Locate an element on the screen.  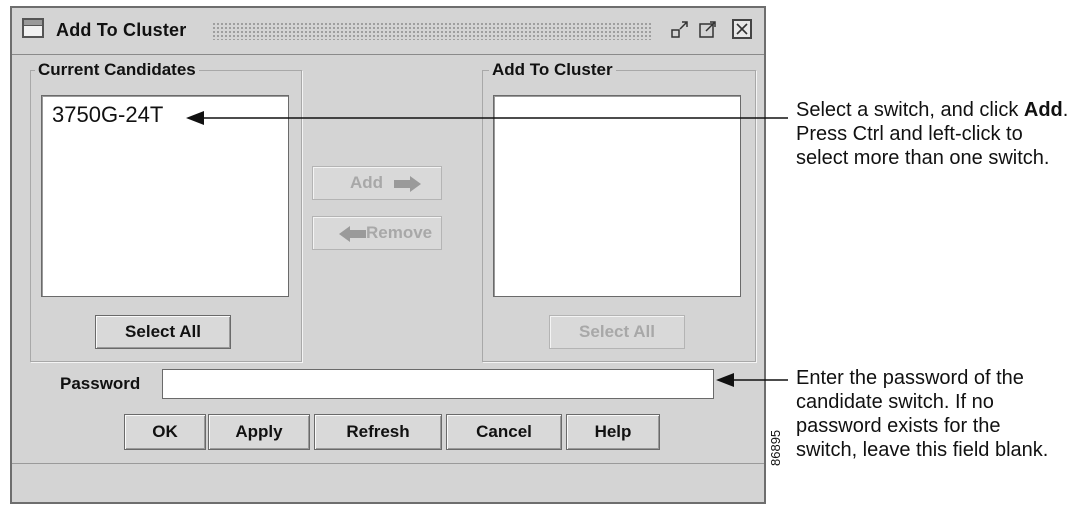
figure-id: 86895 is located at coordinates (775, 447).